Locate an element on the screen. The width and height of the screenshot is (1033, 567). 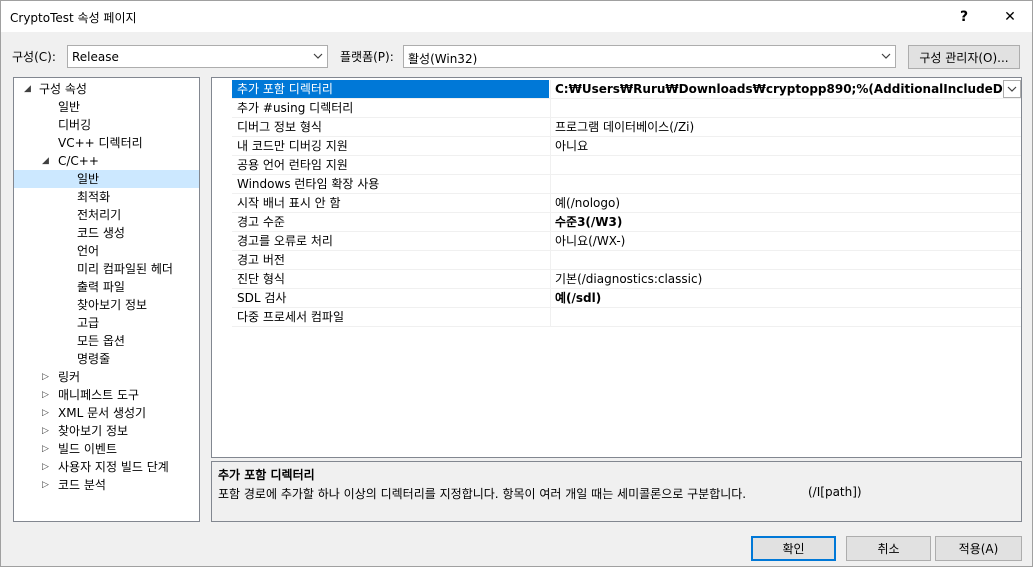
chevron-down-icon is located at coordinates (1012, 89).